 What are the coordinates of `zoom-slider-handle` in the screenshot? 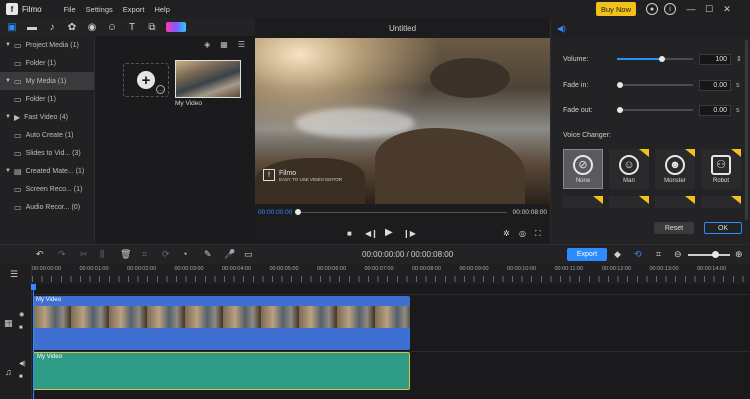 It's located at (715, 254).